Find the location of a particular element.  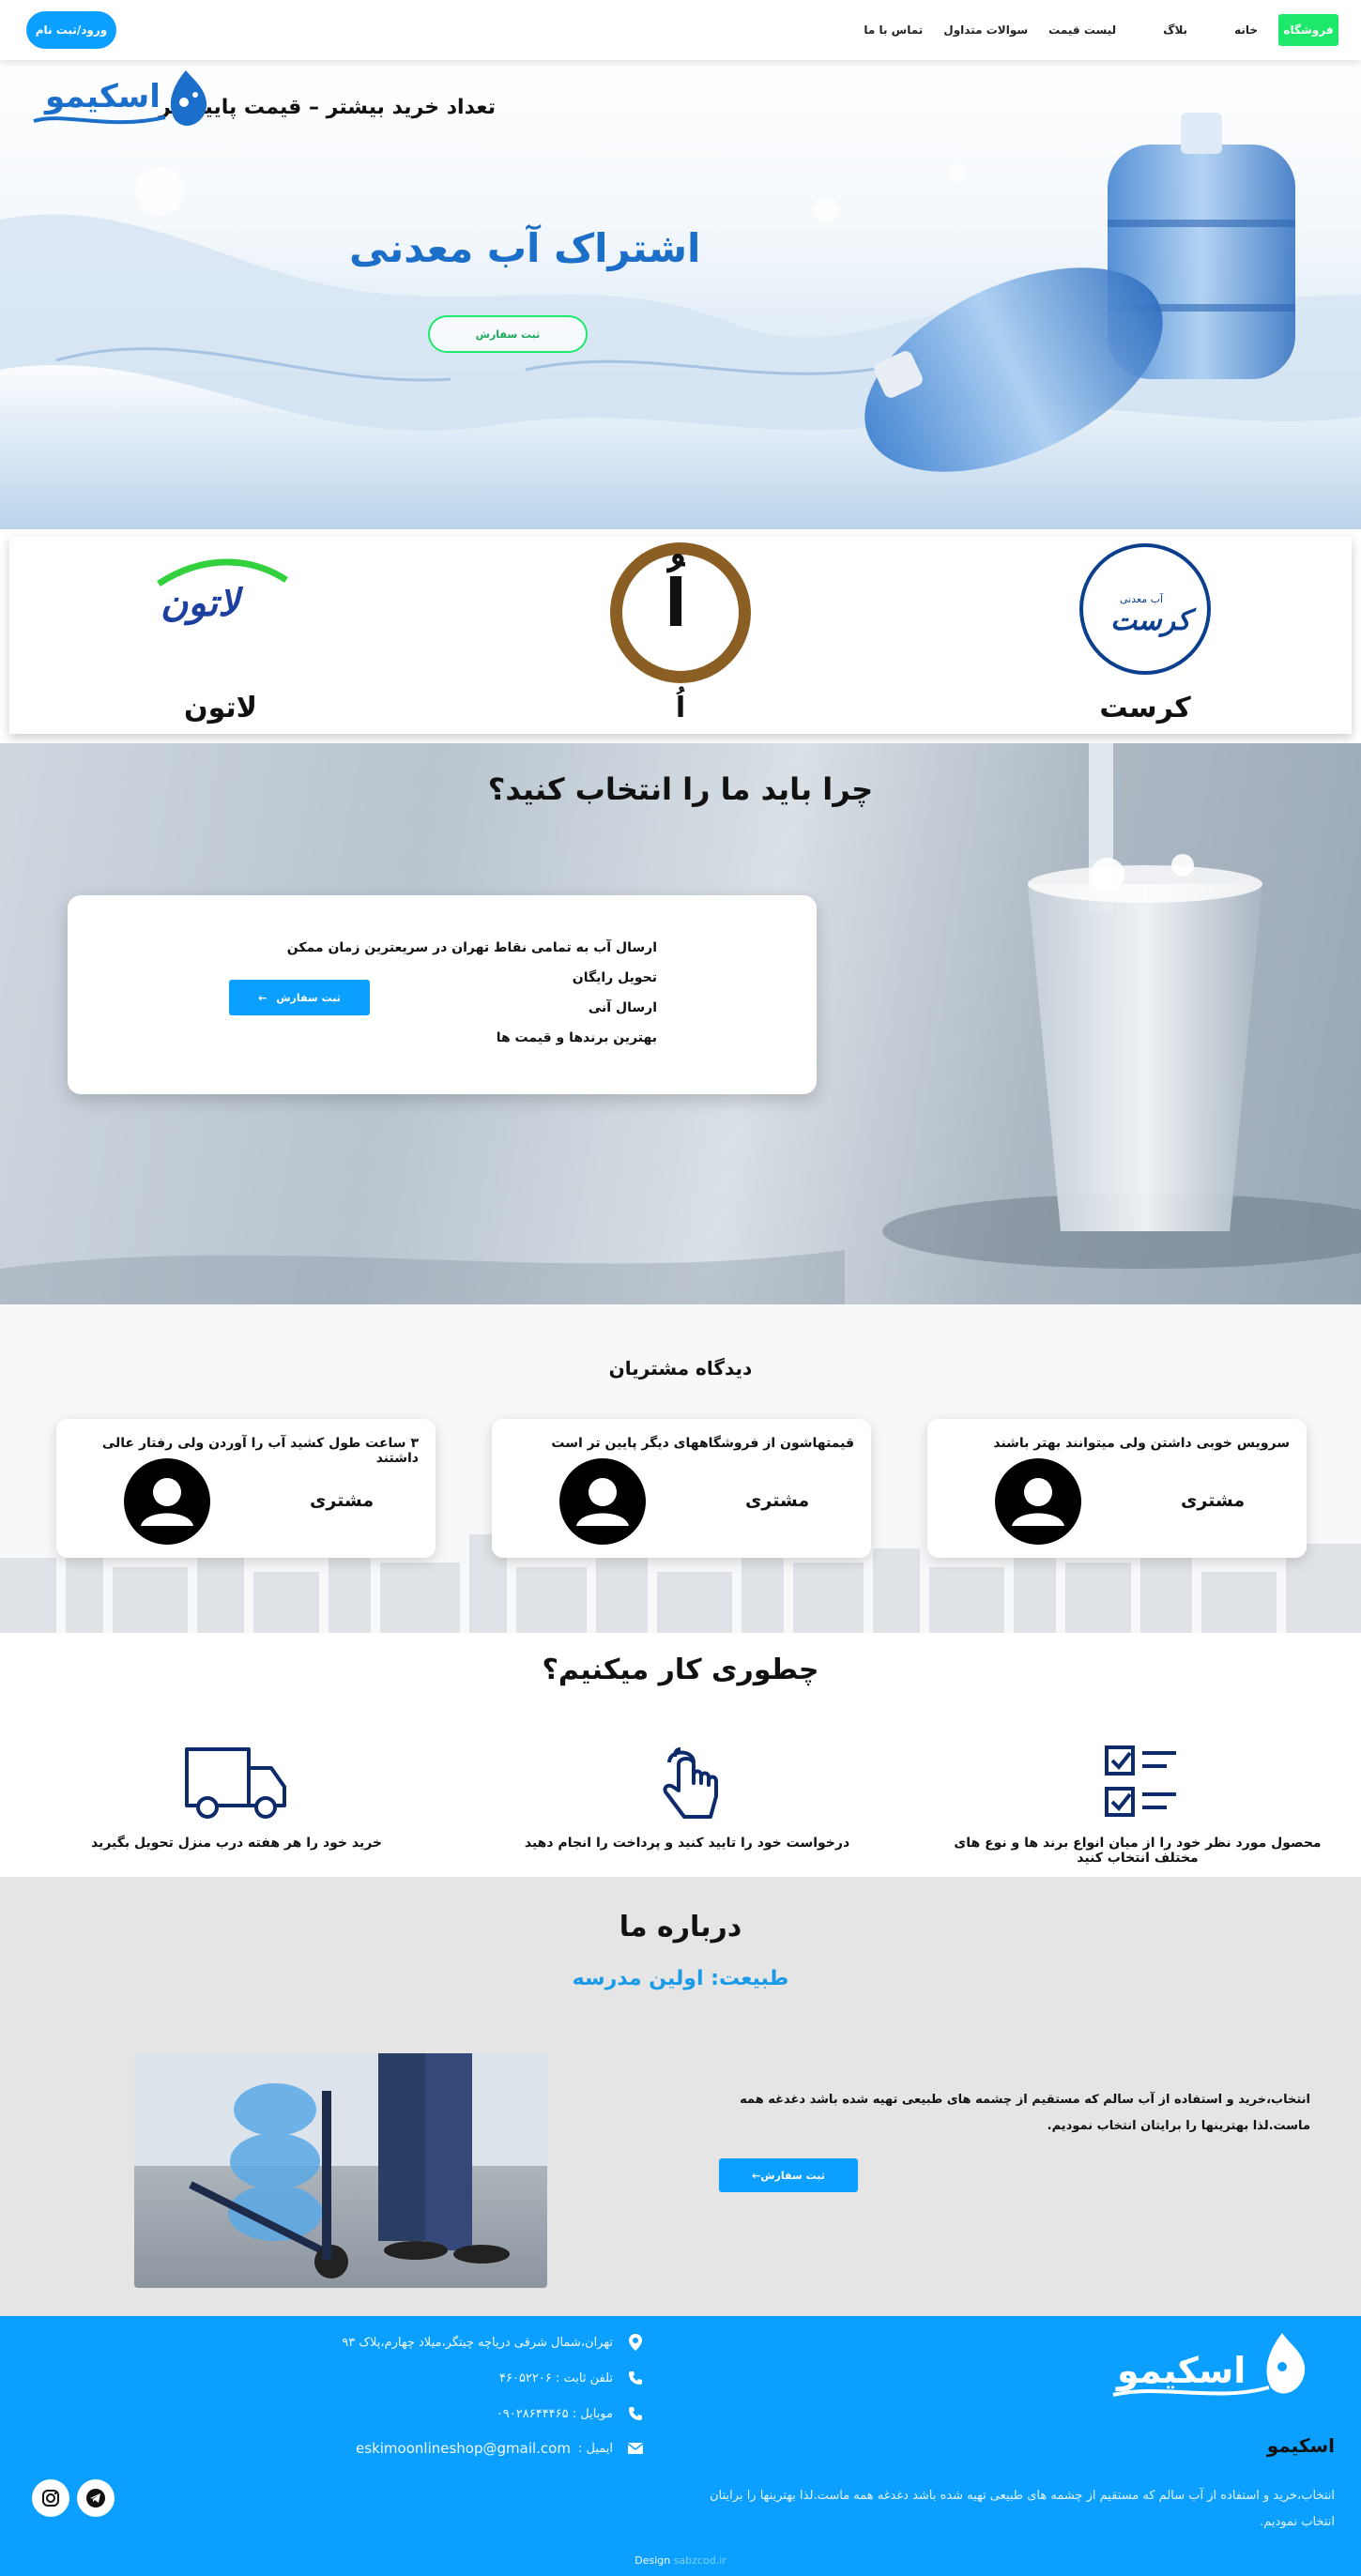

footer-email: ایمیل : eskimoonlineshop@gmail.com is located at coordinates (499, 2448).